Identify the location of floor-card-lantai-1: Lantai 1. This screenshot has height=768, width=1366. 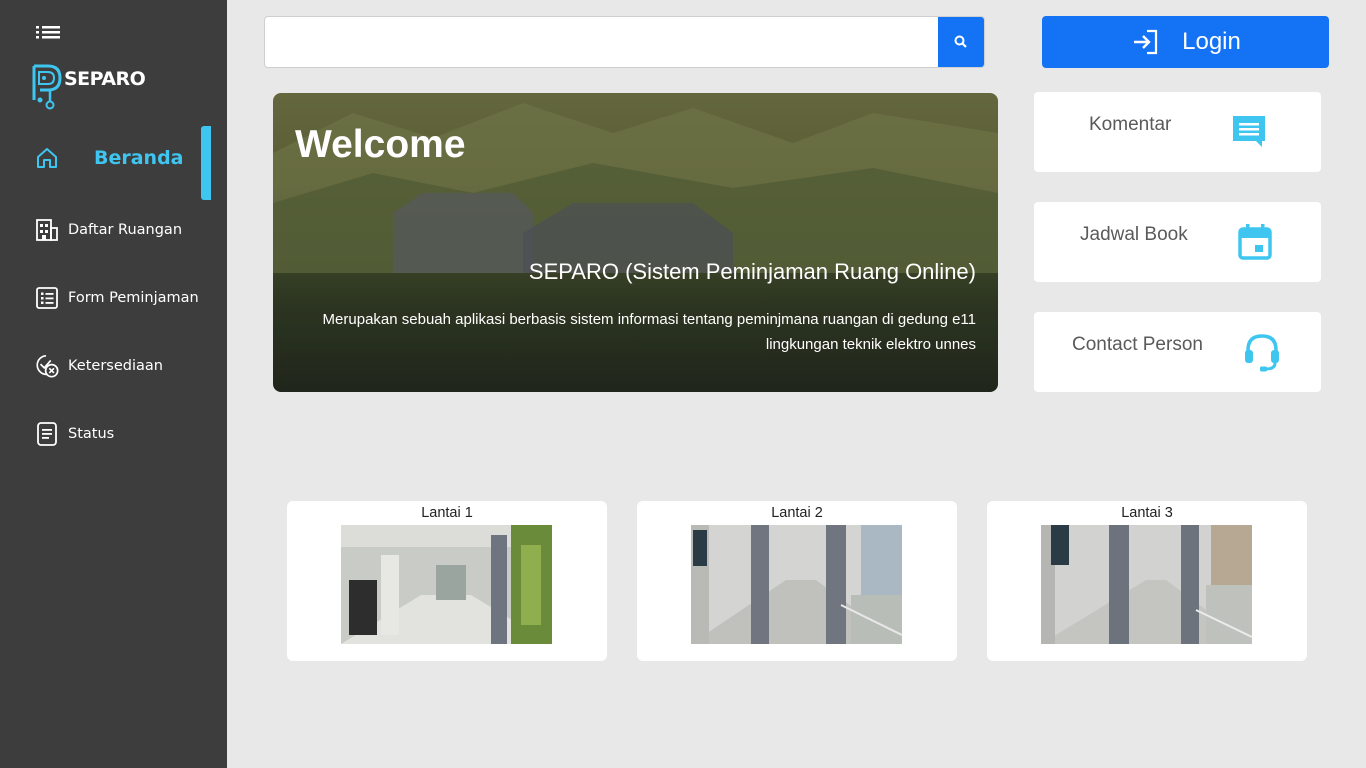
(447, 581).